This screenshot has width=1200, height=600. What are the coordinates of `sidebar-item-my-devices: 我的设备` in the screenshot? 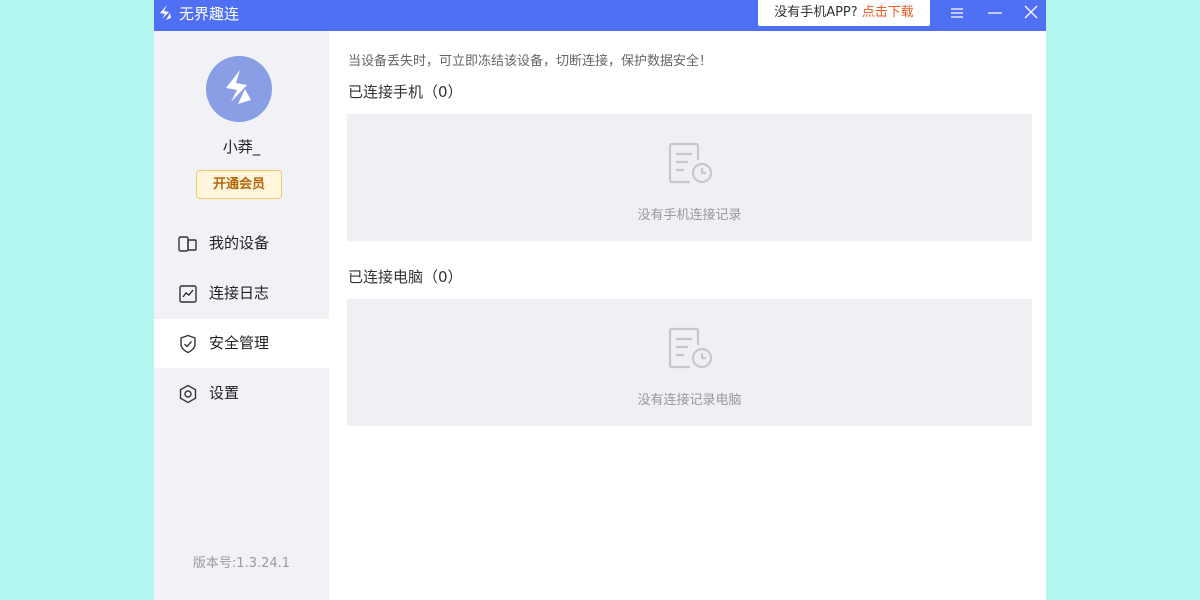 It's located at (241, 243).